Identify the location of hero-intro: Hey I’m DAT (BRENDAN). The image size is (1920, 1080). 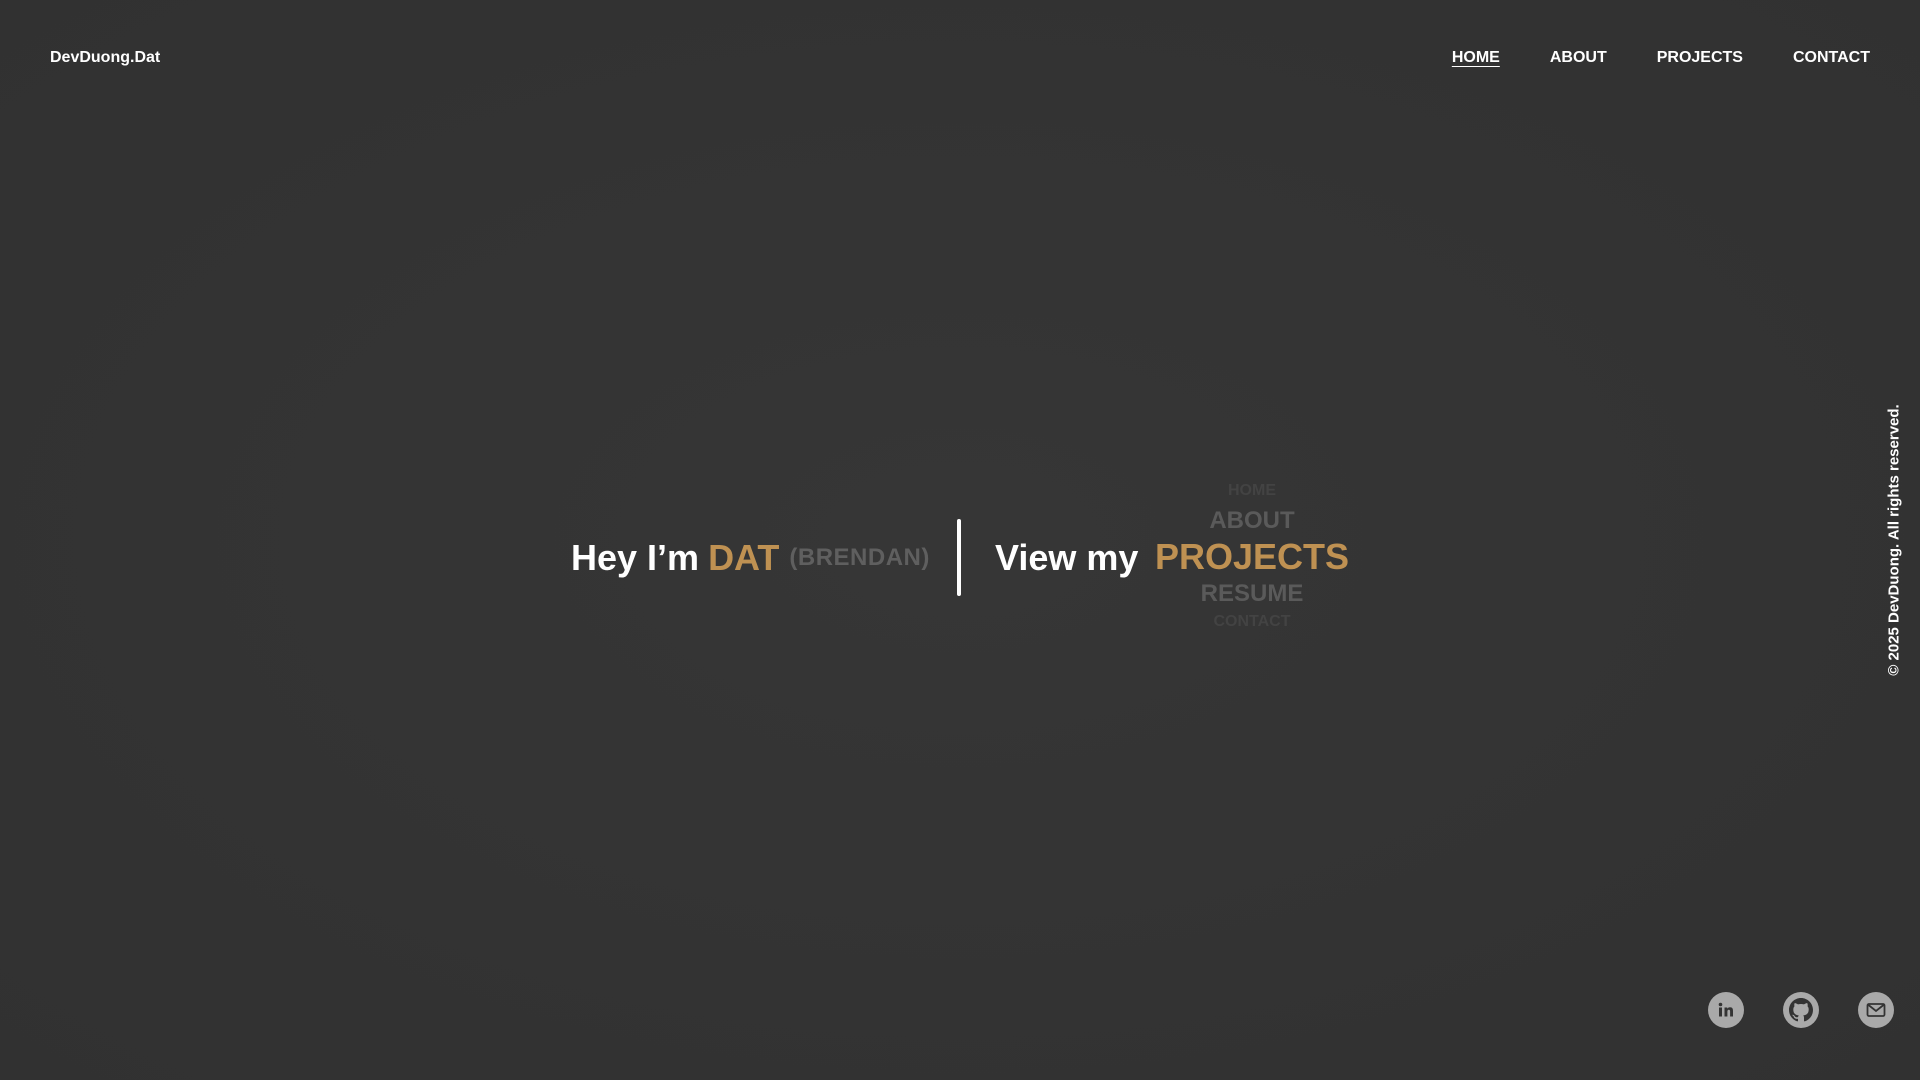
(750, 558).